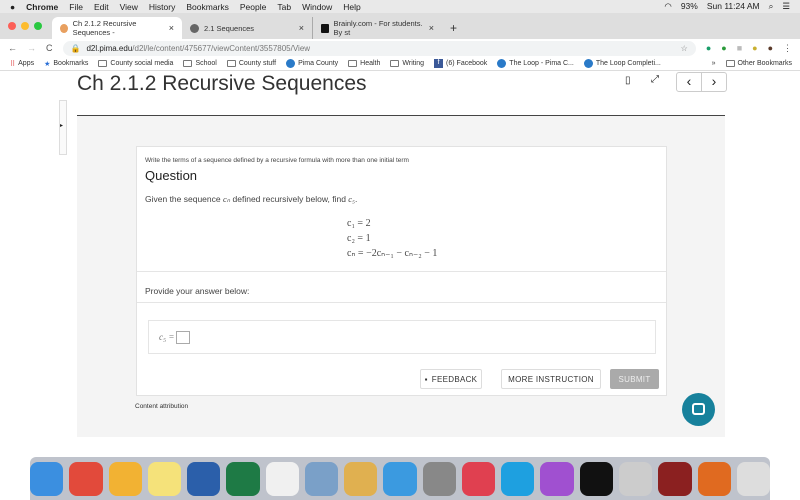 The image size is (800, 500). What do you see at coordinates (135, 63) in the screenshot?
I see `bookmark-county-social-media: County social media` at bounding box center [135, 63].